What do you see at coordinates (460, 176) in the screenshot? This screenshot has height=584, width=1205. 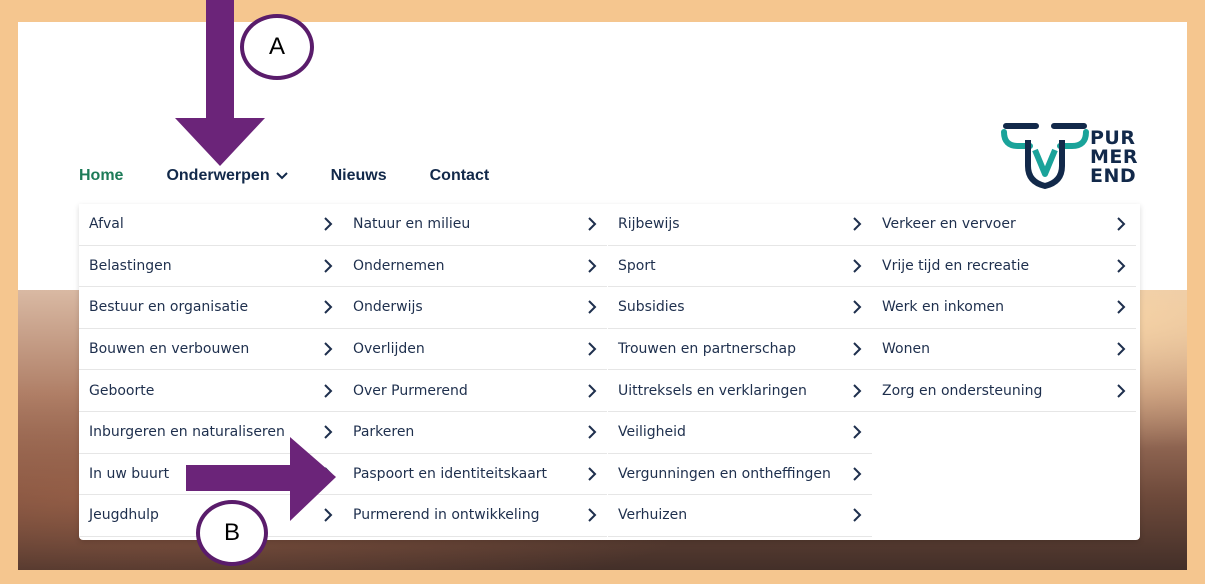 I see `nav-contact-link: Contact` at bounding box center [460, 176].